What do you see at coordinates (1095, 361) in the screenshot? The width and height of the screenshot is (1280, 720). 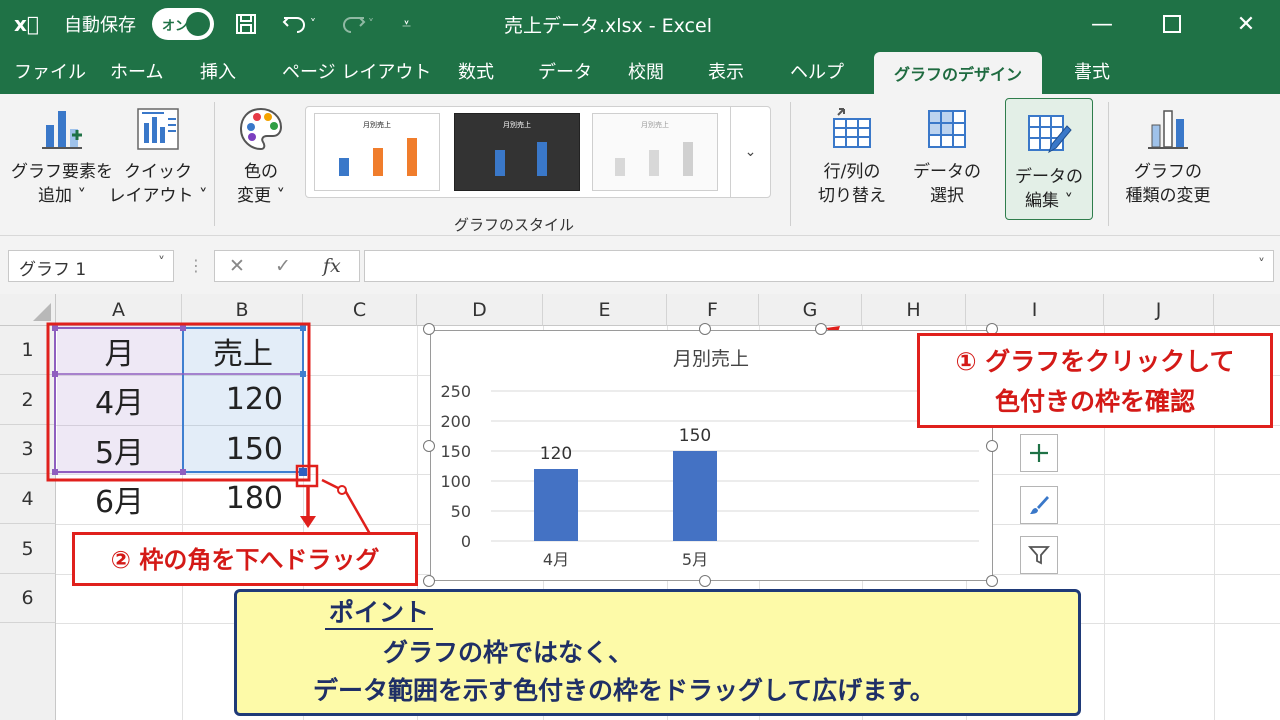 I see `step1-line1: ① グラフをクリックして` at bounding box center [1095, 361].